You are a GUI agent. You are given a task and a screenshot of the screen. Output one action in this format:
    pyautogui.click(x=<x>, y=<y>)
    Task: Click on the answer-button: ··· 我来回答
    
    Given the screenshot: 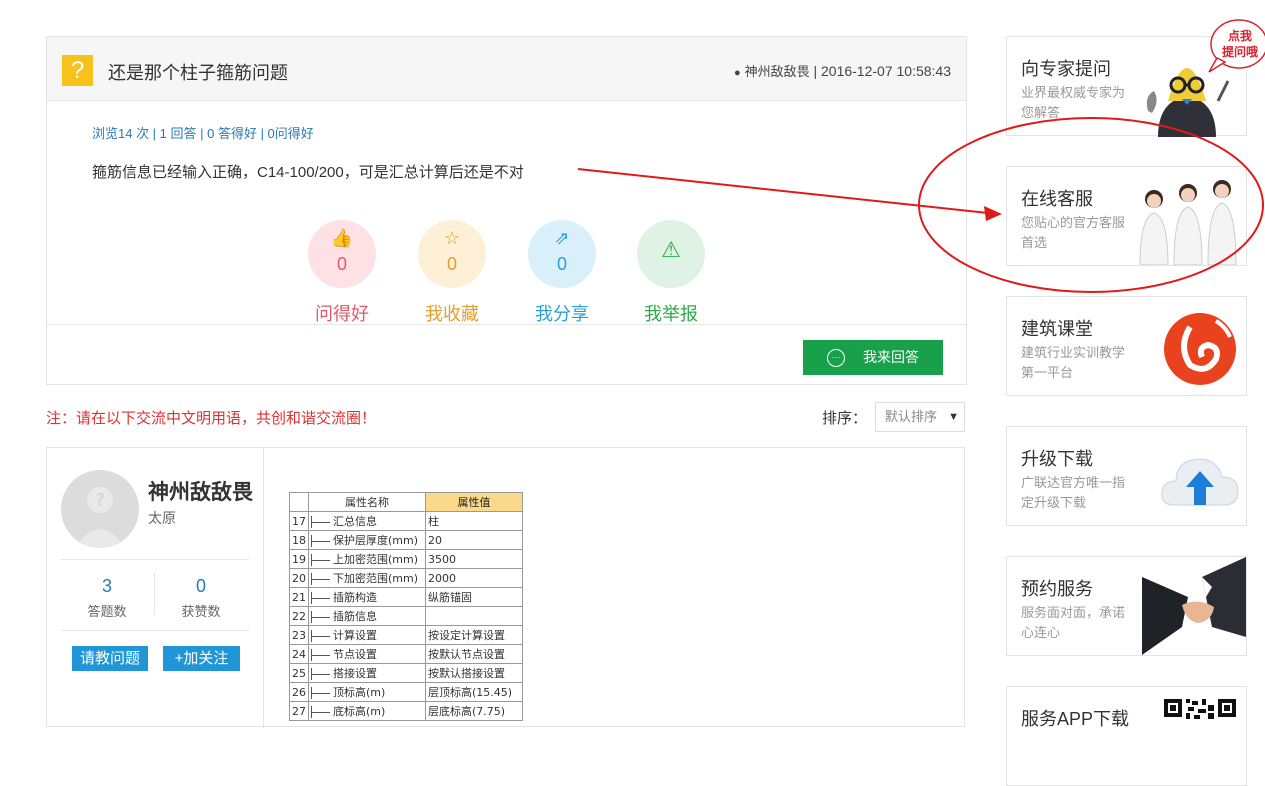 What is the action you would take?
    pyautogui.click(x=873, y=357)
    